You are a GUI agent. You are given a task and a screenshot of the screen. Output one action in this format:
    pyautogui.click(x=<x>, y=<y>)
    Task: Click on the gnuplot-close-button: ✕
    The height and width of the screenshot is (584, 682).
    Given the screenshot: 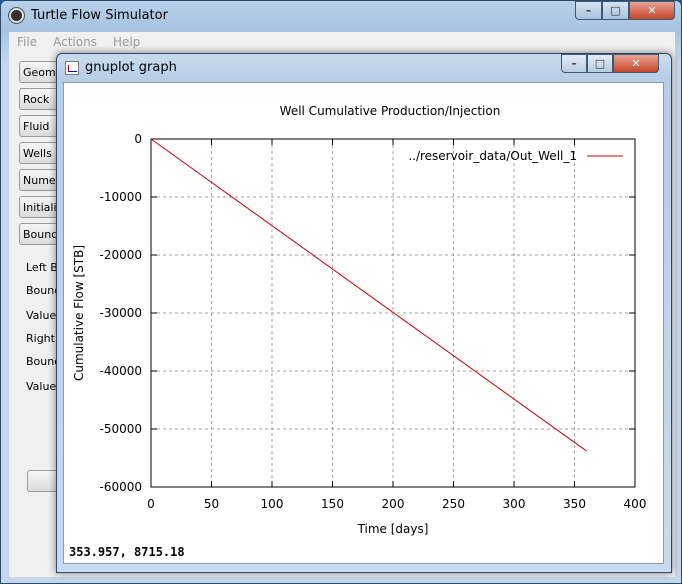 What is the action you would take?
    pyautogui.click(x=636, y=63)
    